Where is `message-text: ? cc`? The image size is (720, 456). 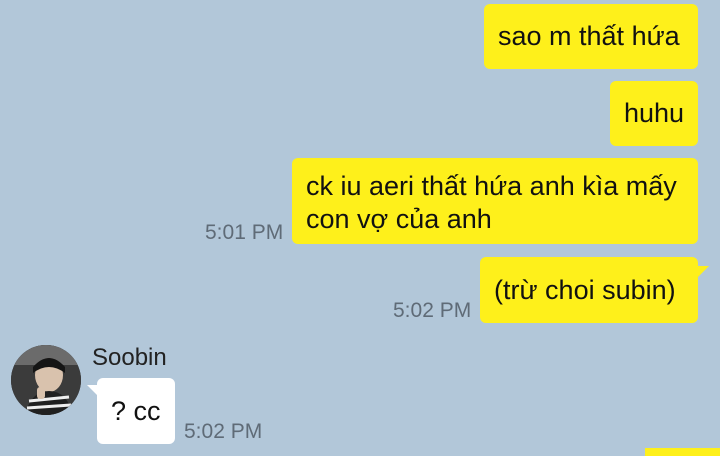 message-text: ? cc is located at coordinates (136, 411).